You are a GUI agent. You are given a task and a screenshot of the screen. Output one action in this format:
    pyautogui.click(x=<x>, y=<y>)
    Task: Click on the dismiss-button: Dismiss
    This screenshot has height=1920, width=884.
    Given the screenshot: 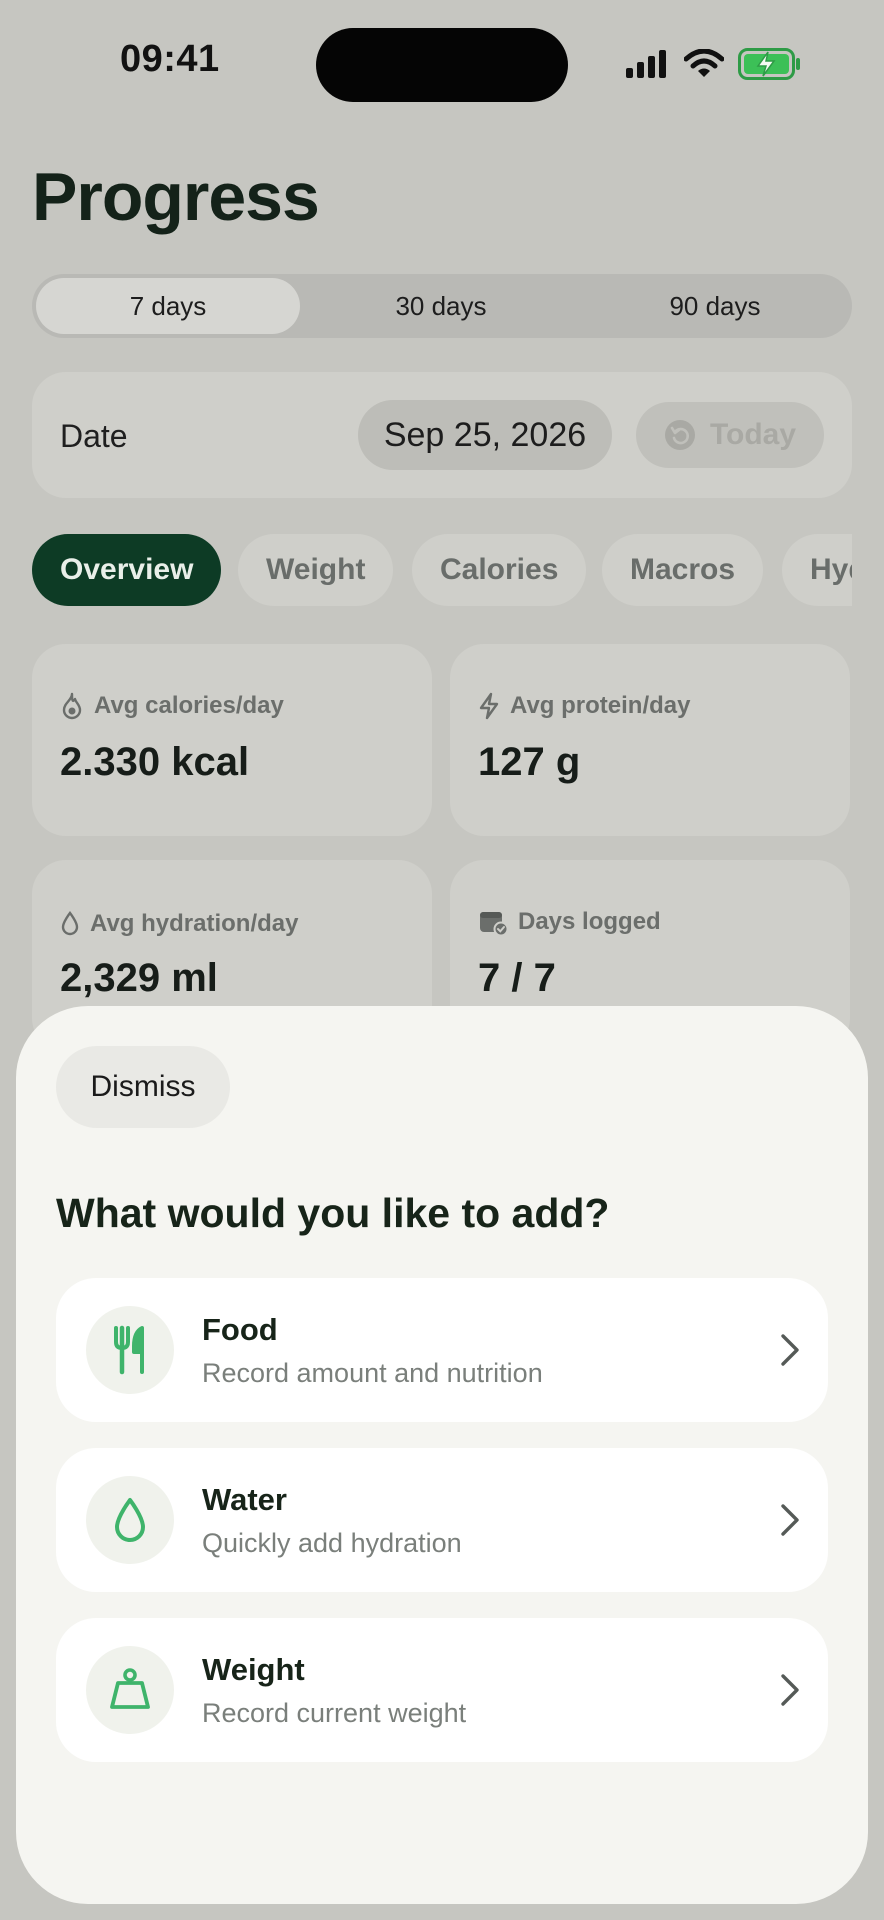 What is the action you would take?
    pyautogui.click(x=143, y=1087)
    